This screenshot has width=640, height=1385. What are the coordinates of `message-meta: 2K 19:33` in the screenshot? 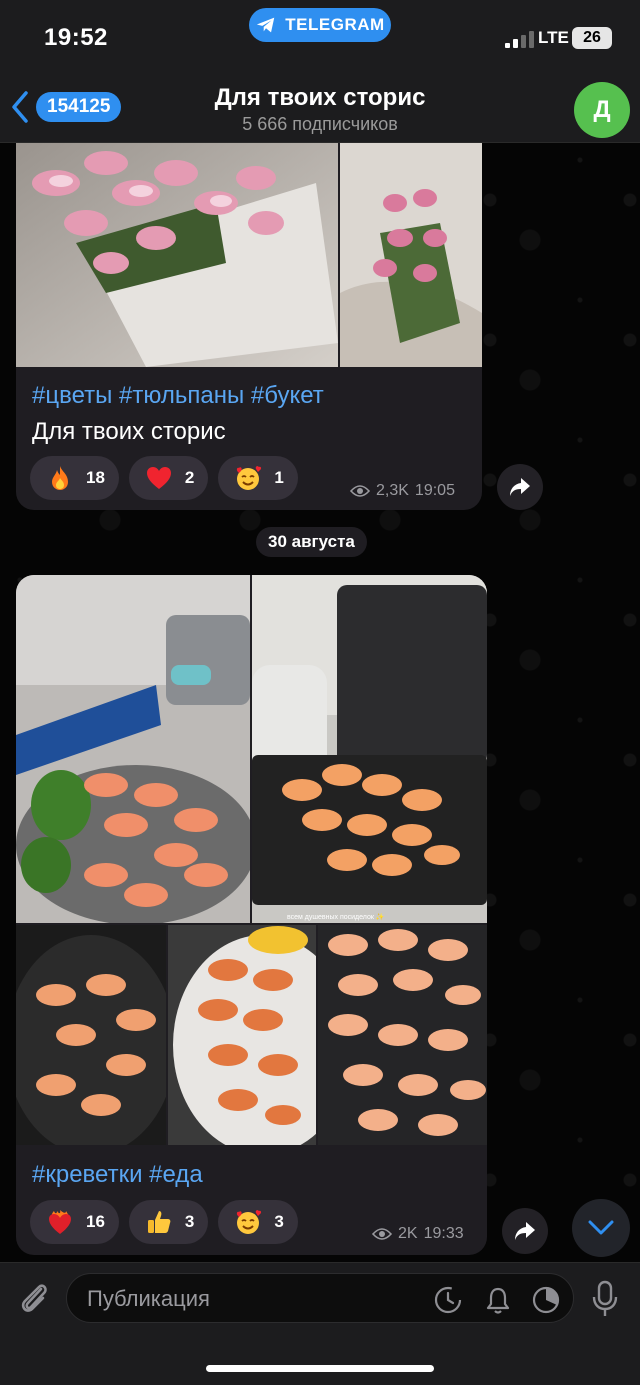 It's located at (418, 1234).